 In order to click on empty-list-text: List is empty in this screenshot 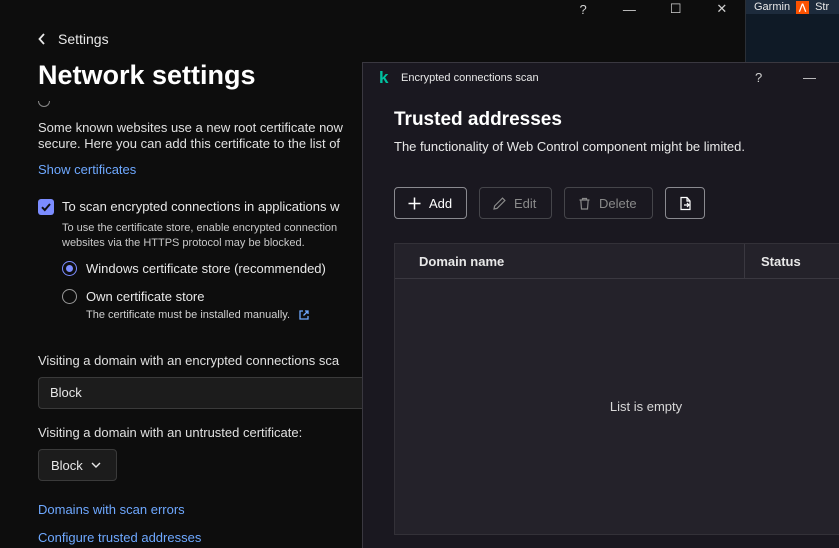, I will do `click(646, 406)`.